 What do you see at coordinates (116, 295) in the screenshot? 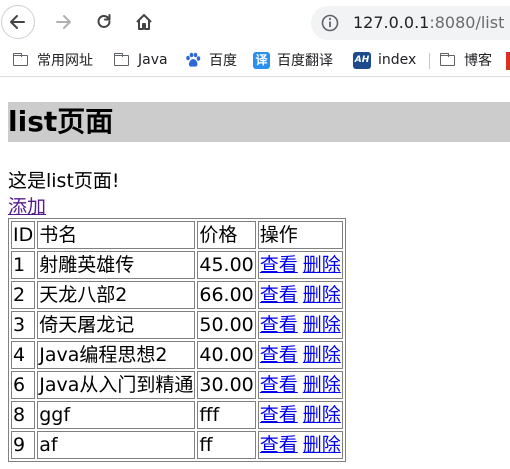
I see `cell-name: 天龙八部2` at bounding box center [116, 295].